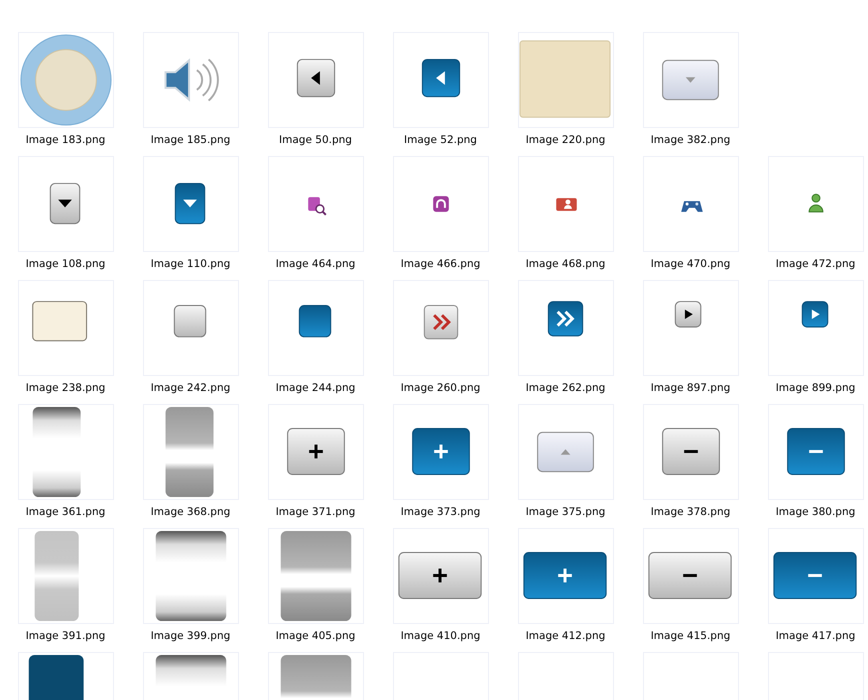 The width and height of the screenshot is (868, 700). I want to click on file-name: Image 368.png, so click(190, 512).